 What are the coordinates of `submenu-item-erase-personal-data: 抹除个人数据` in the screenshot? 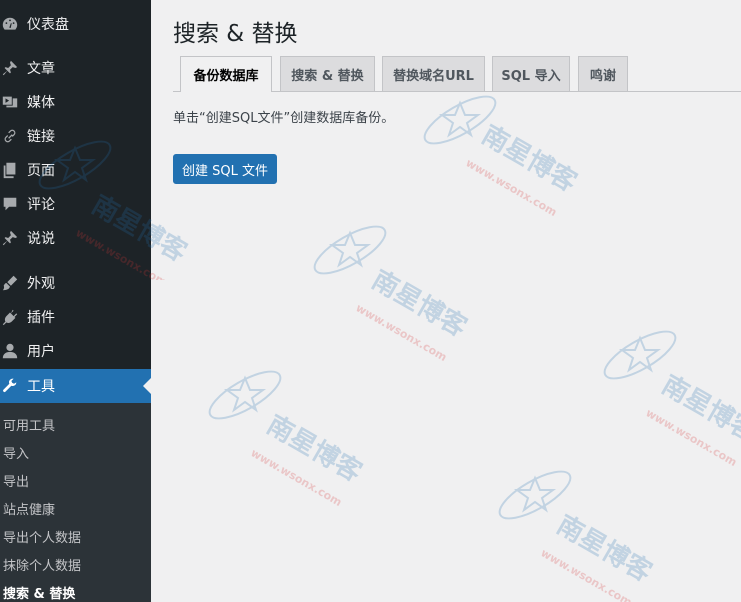 It's located at (42, 564).